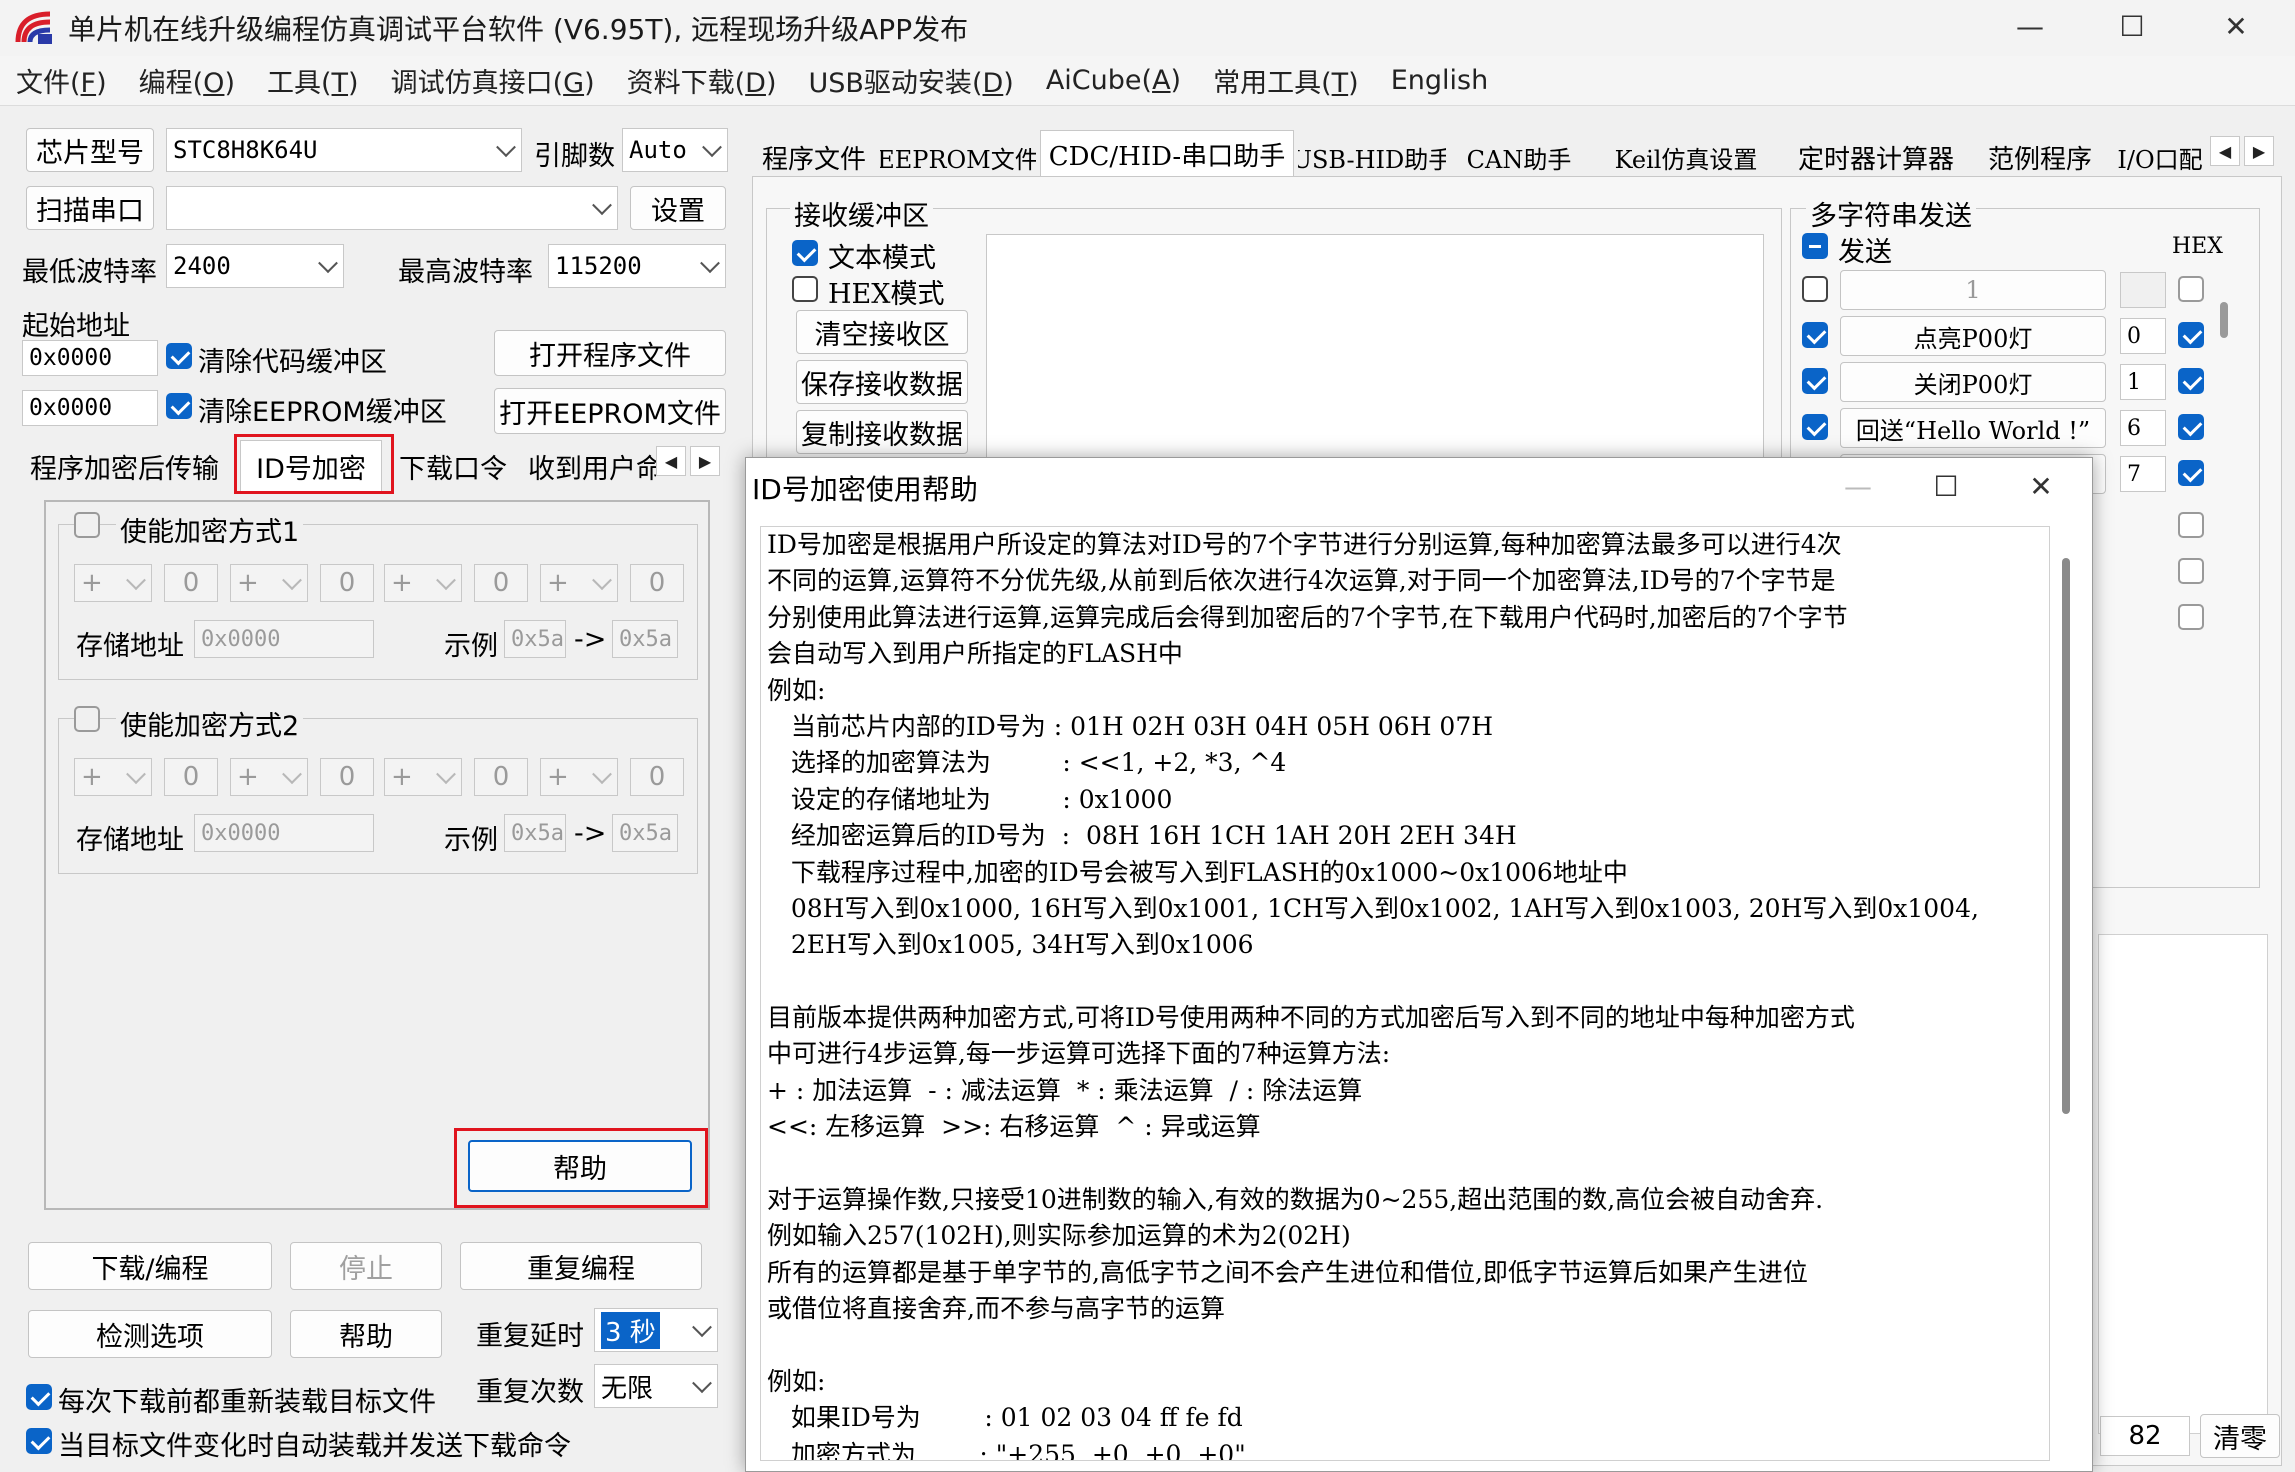 Image resolution: width=2295 pixels, height=1472 pixels. Describe the element at coordinates (1372, 157) in the screenshot. I see `right-tab-3: USB-HID助手` at that location.